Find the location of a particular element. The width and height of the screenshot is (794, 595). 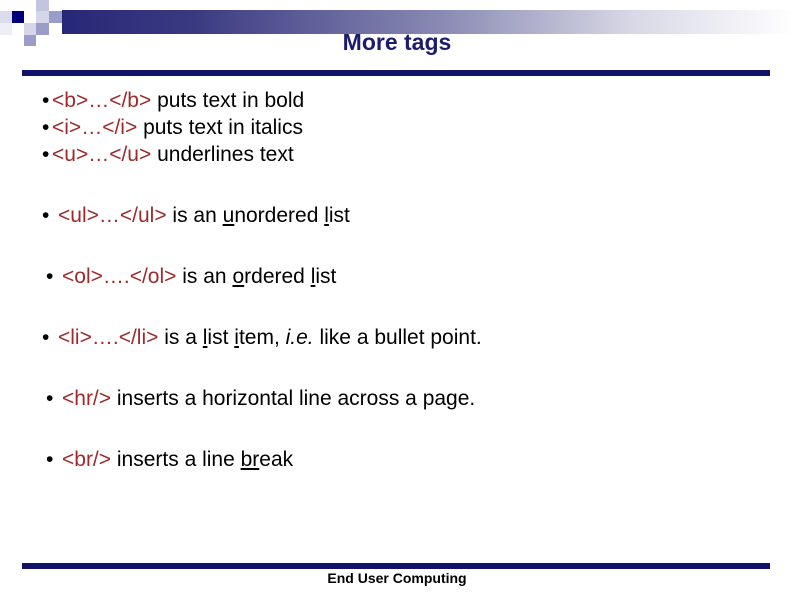

list-item: • <ul>…</ul> is an unordered list is located at coordinates (397, 216).